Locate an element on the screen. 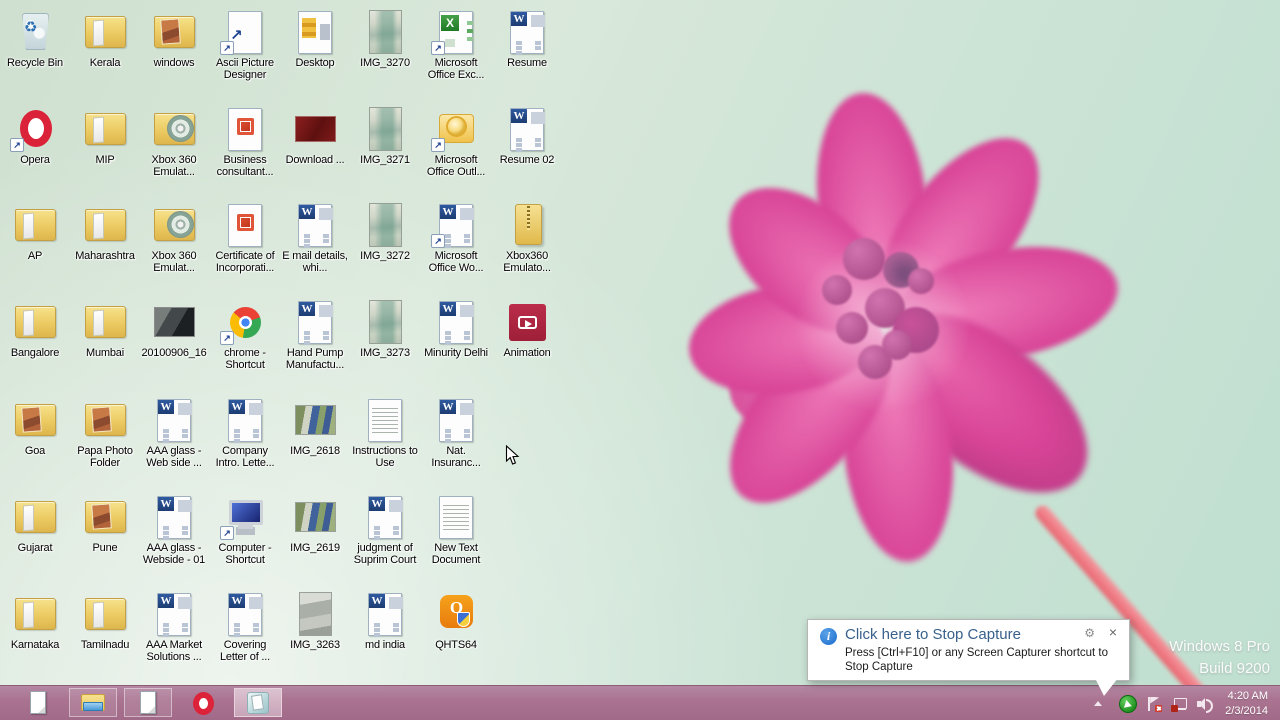  desktop-icon-label: md india is located at coordinates (385, 645).